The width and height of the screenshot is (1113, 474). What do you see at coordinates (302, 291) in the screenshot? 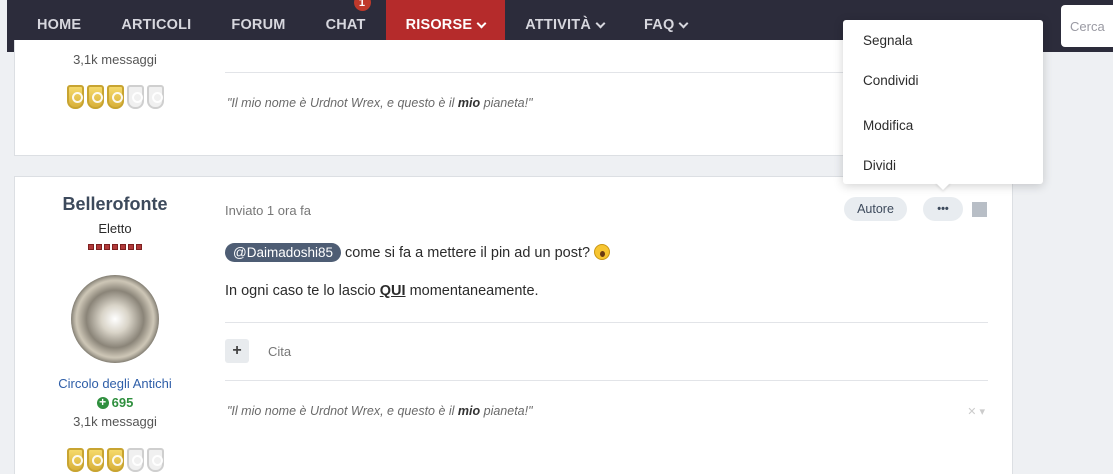
I see `post-text: In ogni caso te lo lascio` at bounding box center [302, 291].